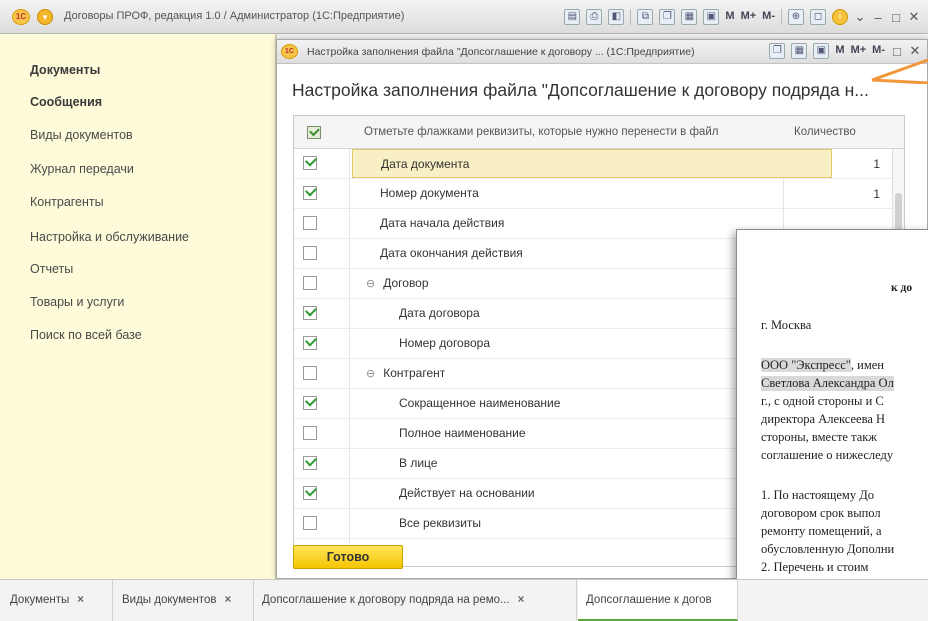 The width and height of the screenshot is (928, 621). I want to click on row-name-cell: Полное наименование, so click(562, 433).